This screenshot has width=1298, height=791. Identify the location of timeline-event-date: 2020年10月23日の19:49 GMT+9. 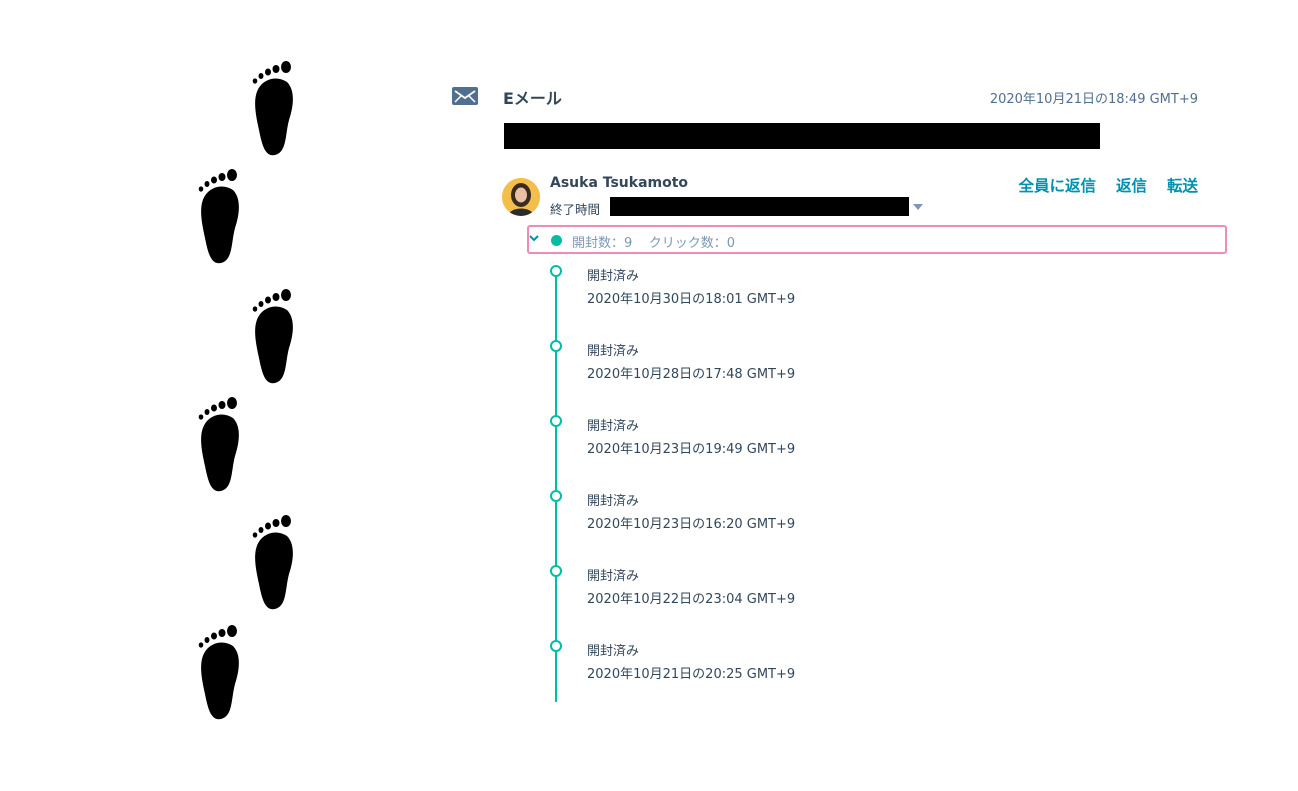
(691, 449).